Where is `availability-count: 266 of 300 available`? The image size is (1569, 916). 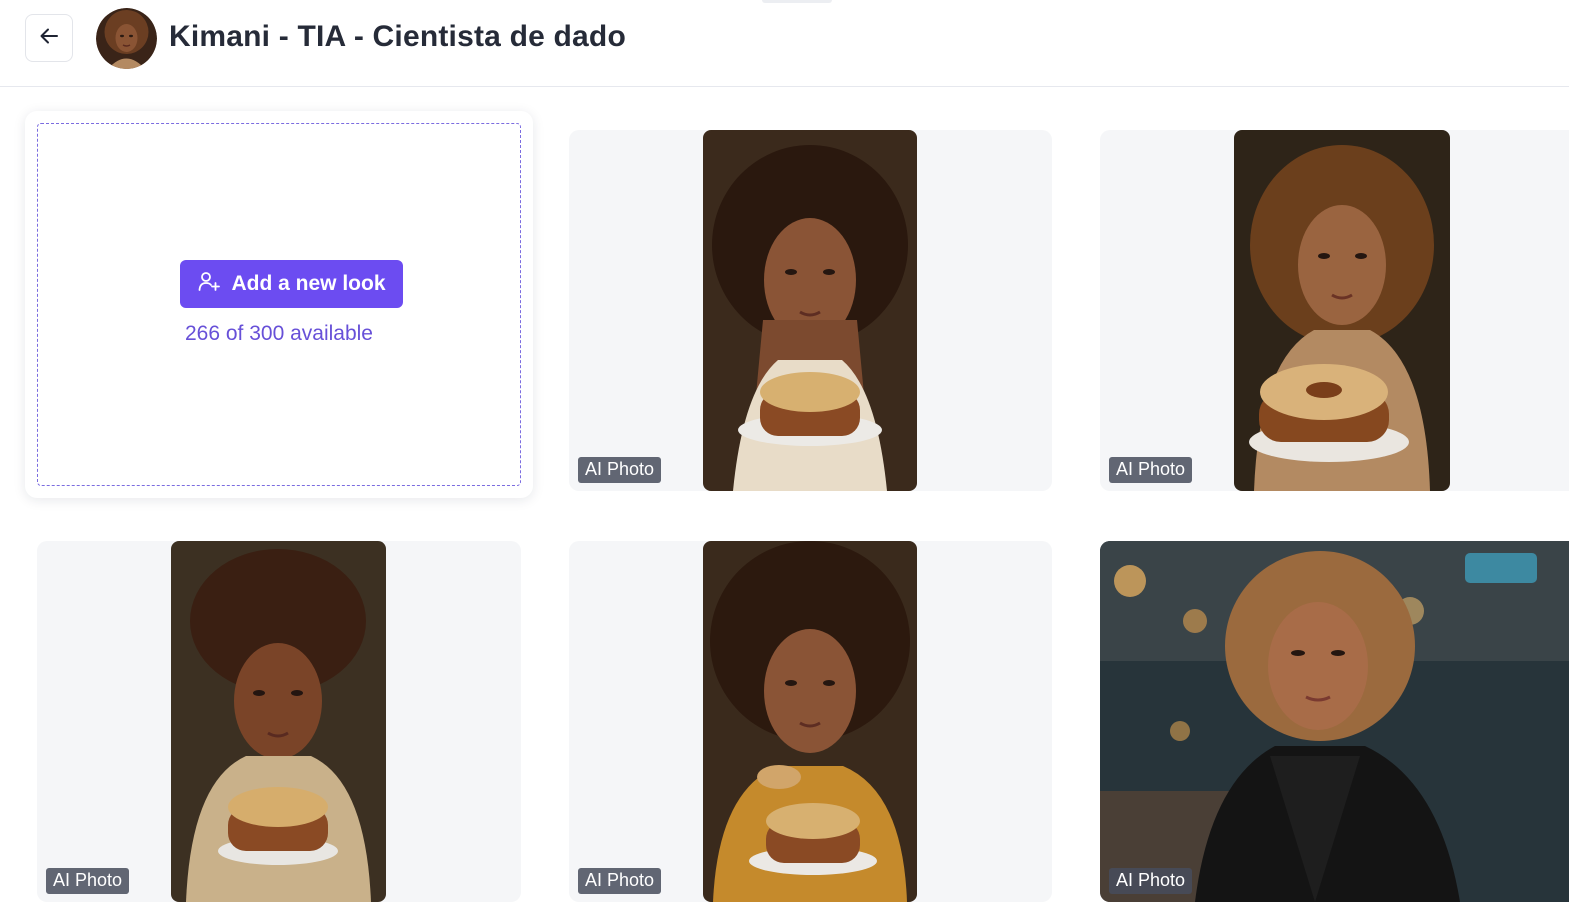 availability-count: 266 of 300 available is located at coordinates (279, 333).